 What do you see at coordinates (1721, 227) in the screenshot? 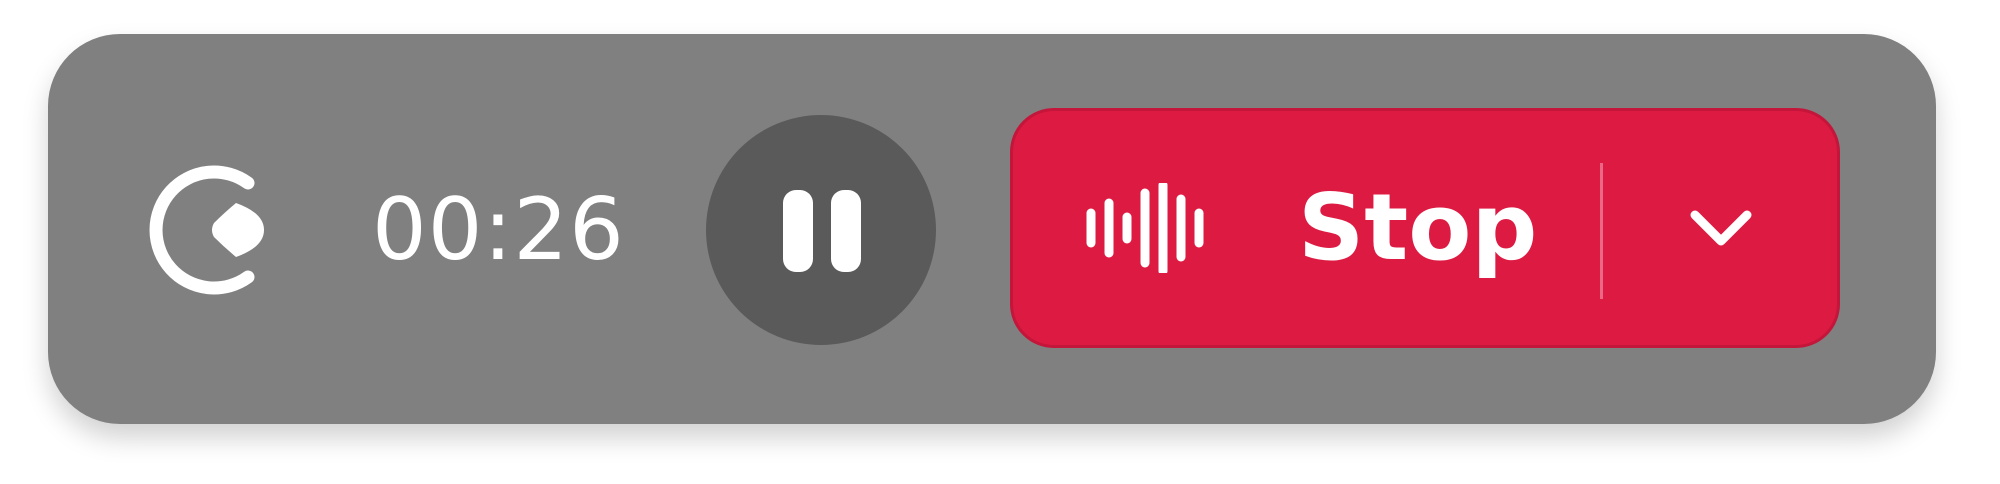
I see `chevron-down-icon` at bounding box center [1721, 227].